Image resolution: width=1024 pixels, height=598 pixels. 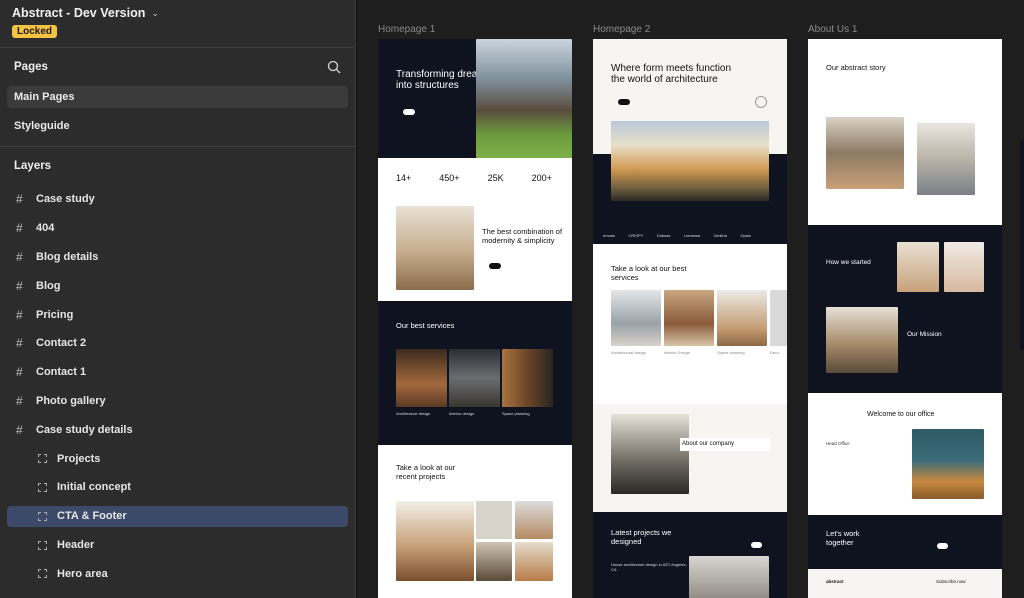 I want to click on layer-blog: # Blog, so click(x=177, y=285).